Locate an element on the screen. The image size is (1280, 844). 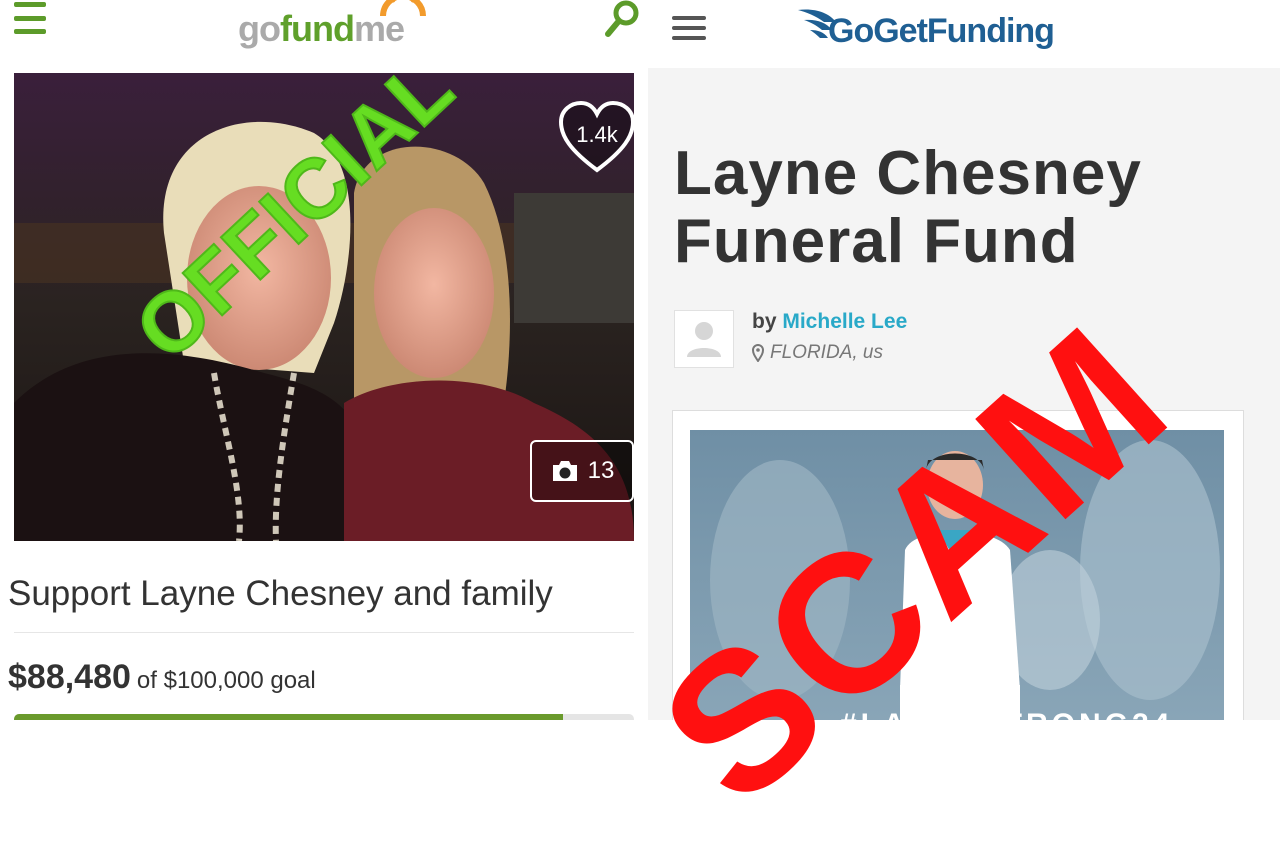
funds-raised: $88,480 of $100,000 goal is located at coordinates (162, 677).